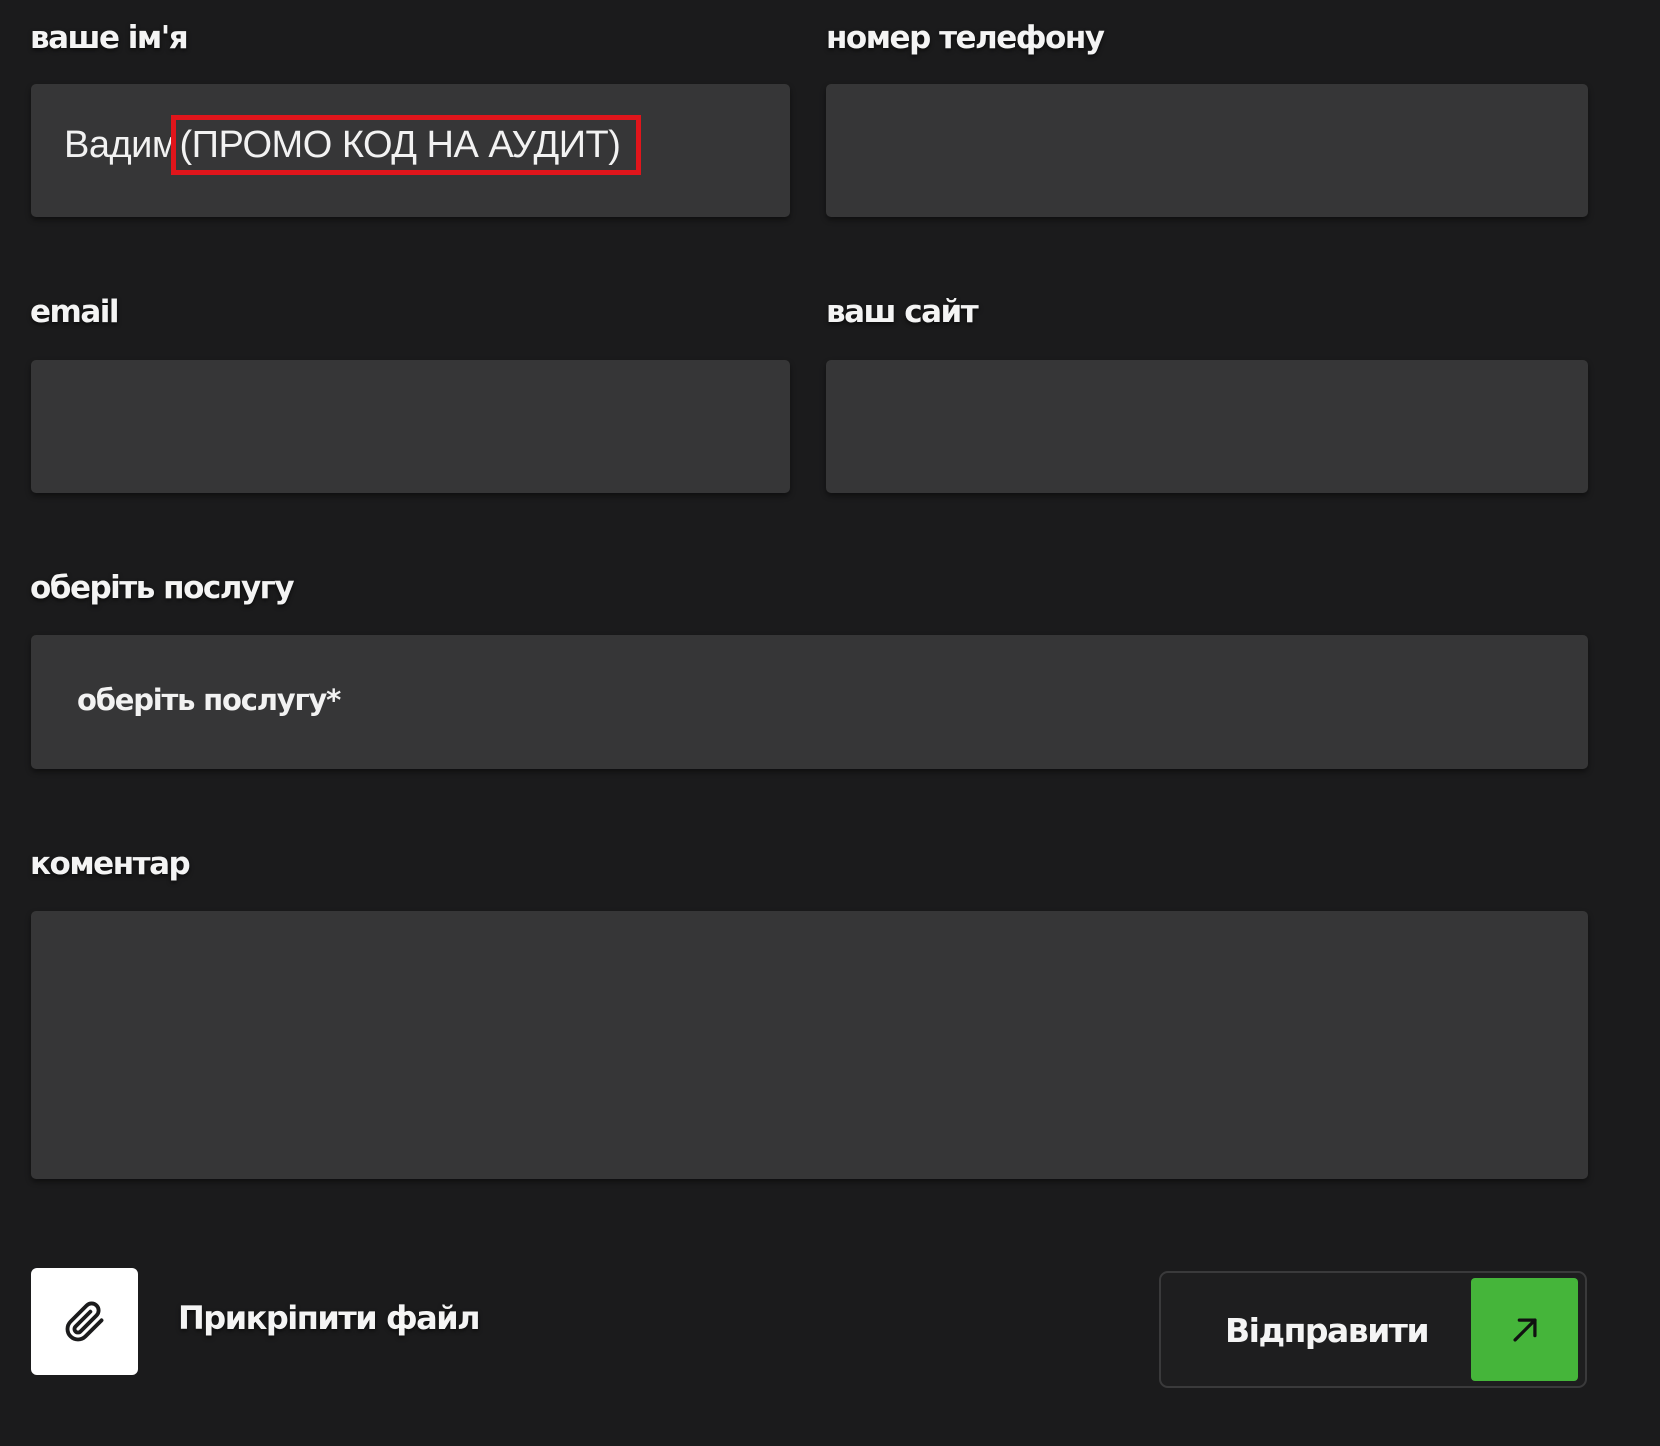 Image resolution: width=1660 pixels, height=1446 pixels. What do you see at coordinates (162, 588) in the screenshot?
I see `service-label: оберіть послугу` at bounding box center [162, 588].